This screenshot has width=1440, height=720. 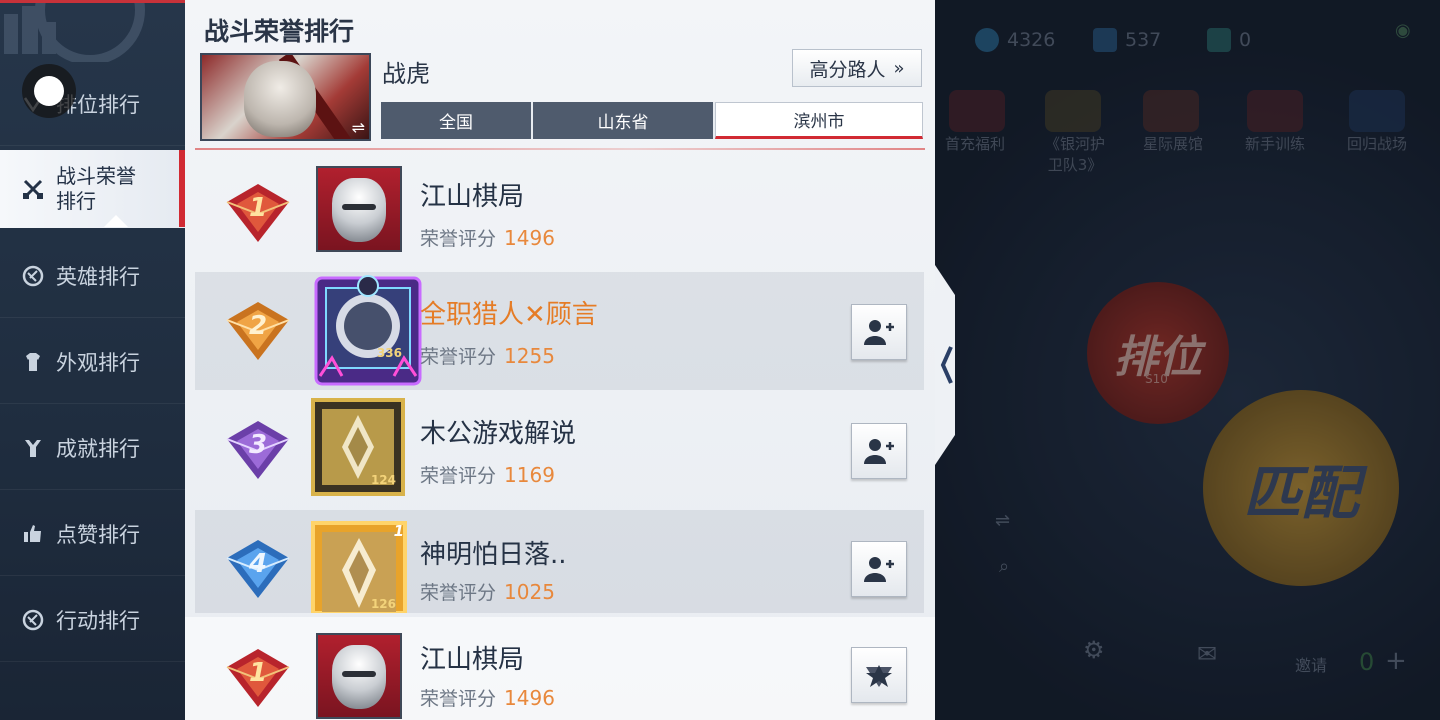 I want to click on player-score: 荣誉评分 1255, so click(x=487, y=355).